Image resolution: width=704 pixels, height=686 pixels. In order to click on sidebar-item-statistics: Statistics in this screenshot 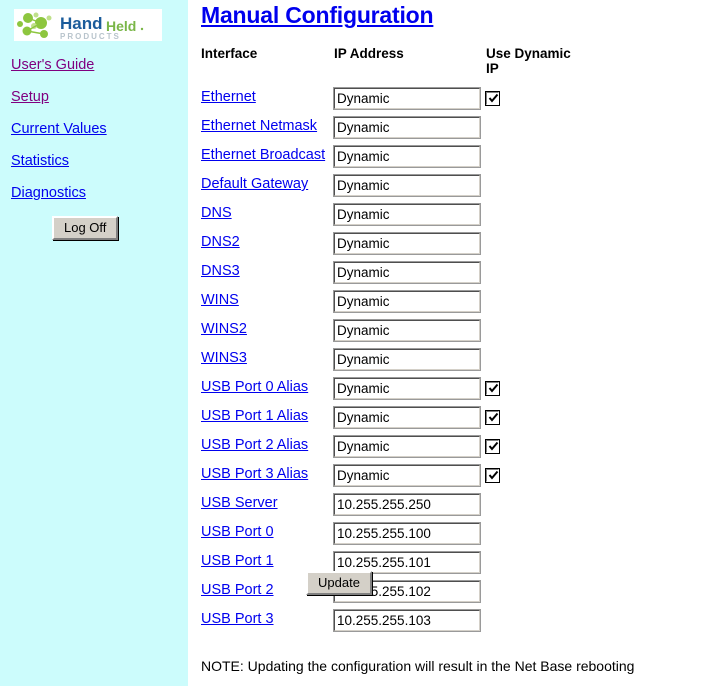, I will do `click(96, 161)`.